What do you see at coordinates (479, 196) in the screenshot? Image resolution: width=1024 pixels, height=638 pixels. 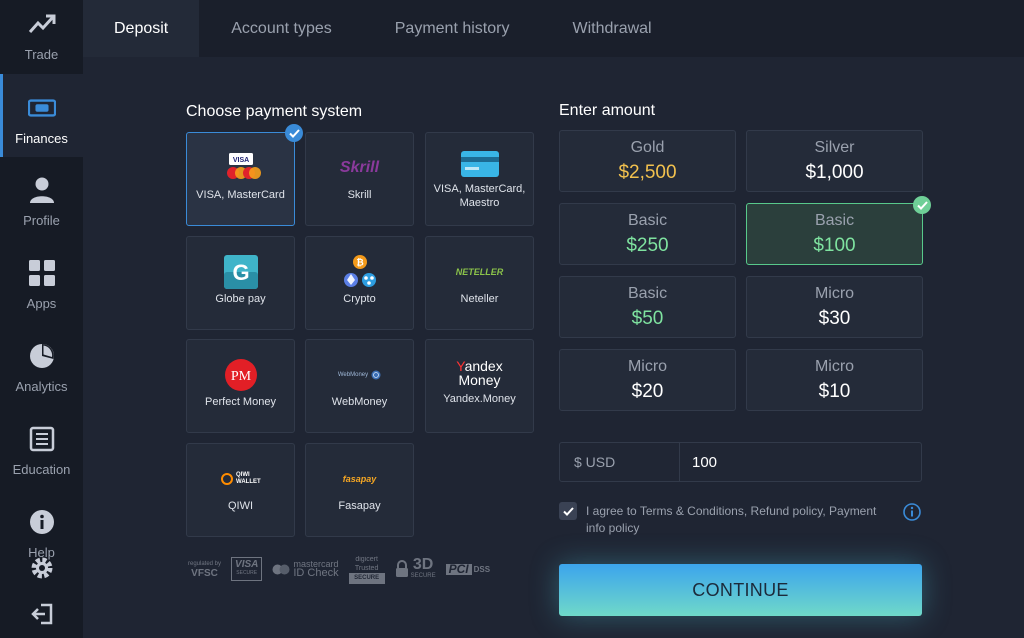 I see `payment-method-label: VISA, MasterCard, Maestro` at bounding box center [479, 196].